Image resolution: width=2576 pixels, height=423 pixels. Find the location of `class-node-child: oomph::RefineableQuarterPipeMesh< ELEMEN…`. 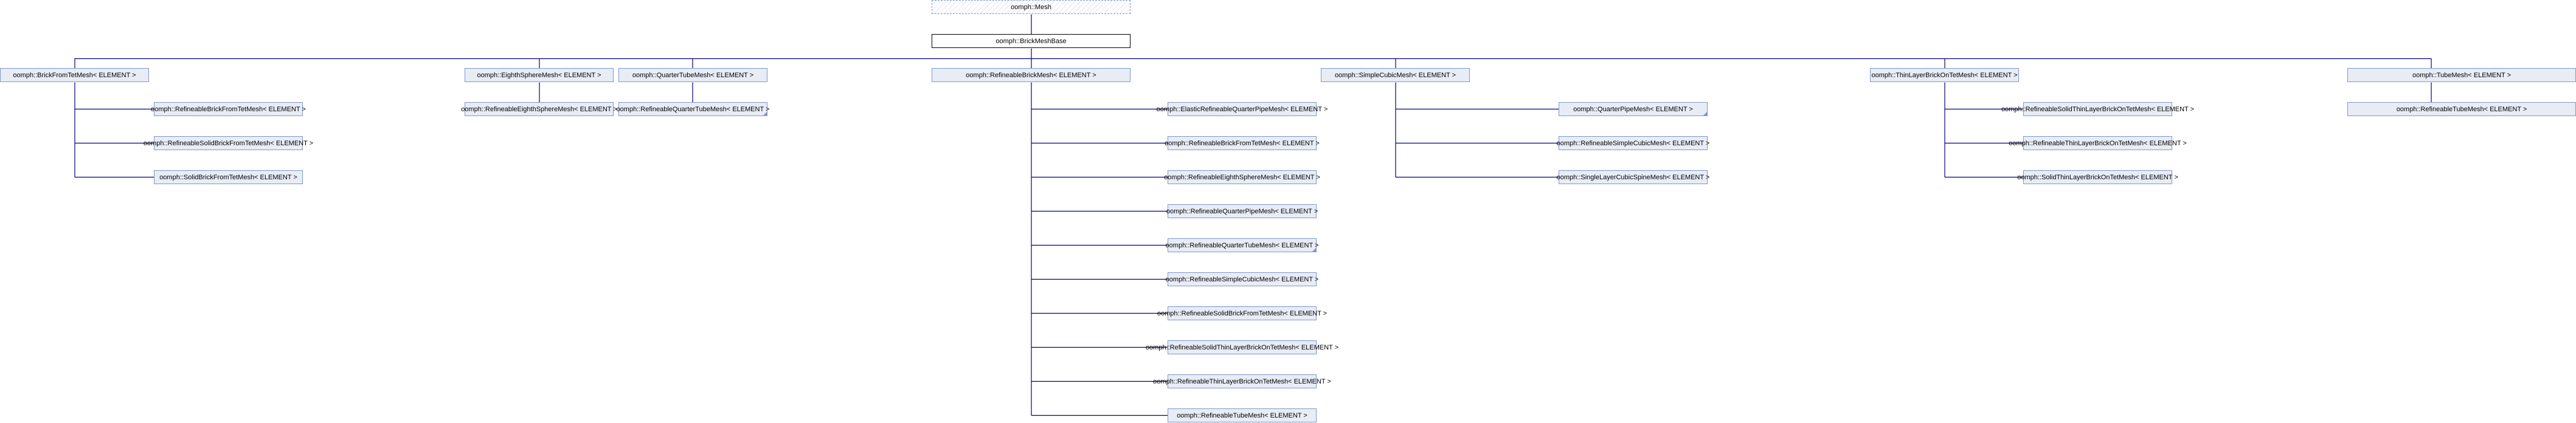

class-node-child: oomph::RefineableQuarterPipeMesh< ELEMEN… is located at coordinates (1242, 211).